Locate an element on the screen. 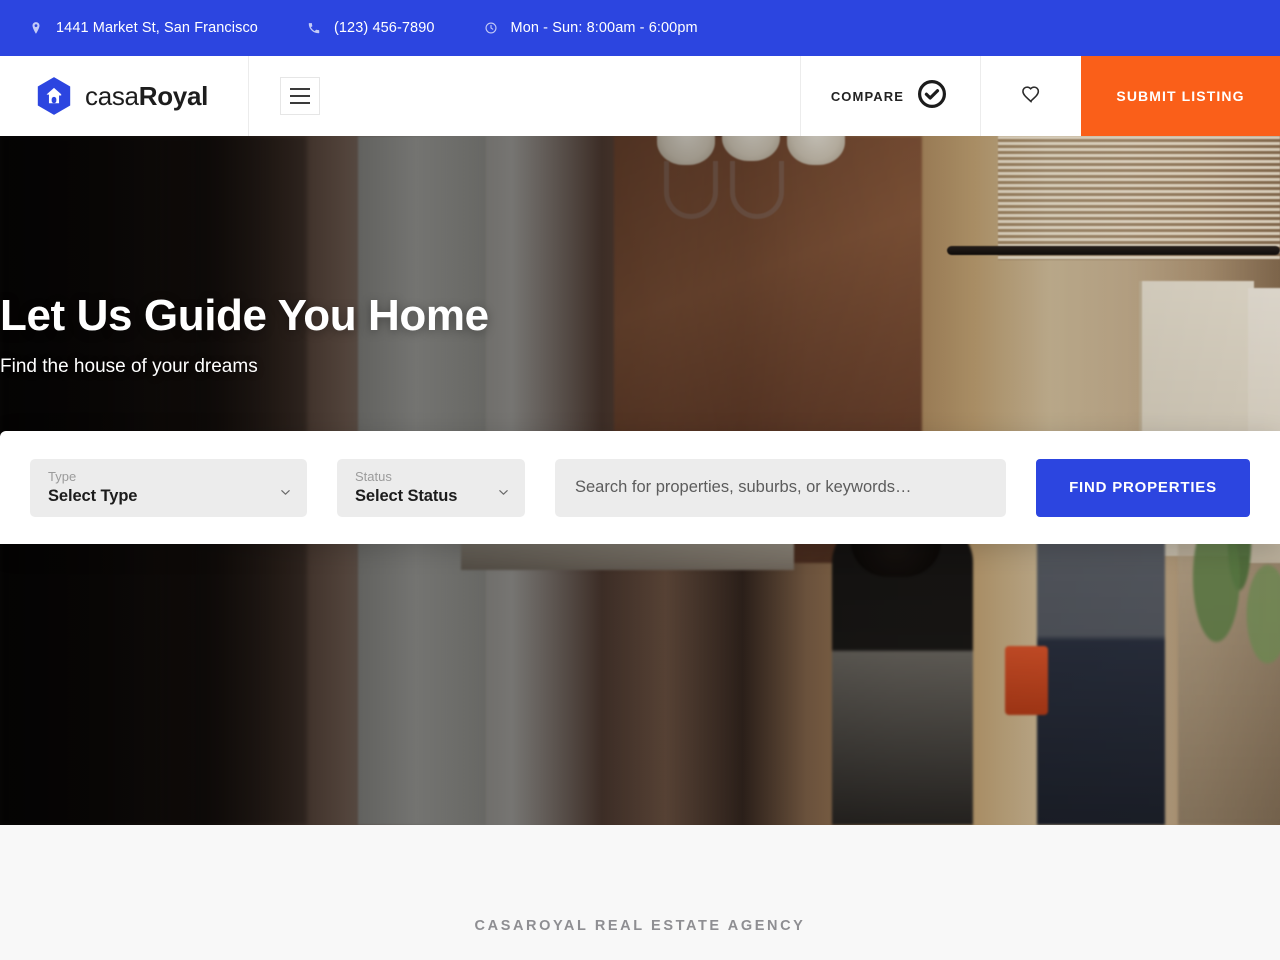 The width and height of the screenshot is (1280, 960). compare-button: COMPARE is located at coordinates (889, 96).